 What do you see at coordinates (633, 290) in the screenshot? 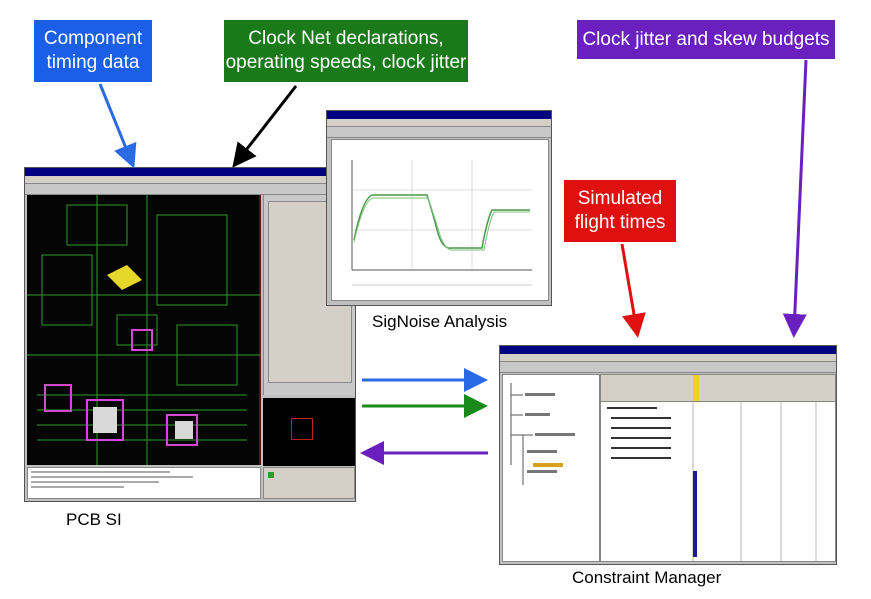
I see `arrow-flight-times` at bounding box center [633, 290].